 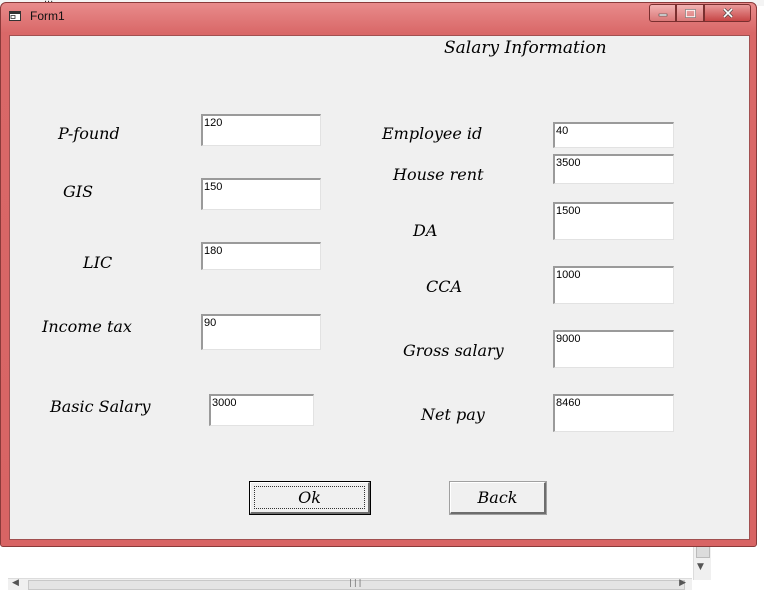 What do you see at coordinates (98, 262) in the screenshot?
I see `lic-label: LIC` at bounding box center [98, 262].